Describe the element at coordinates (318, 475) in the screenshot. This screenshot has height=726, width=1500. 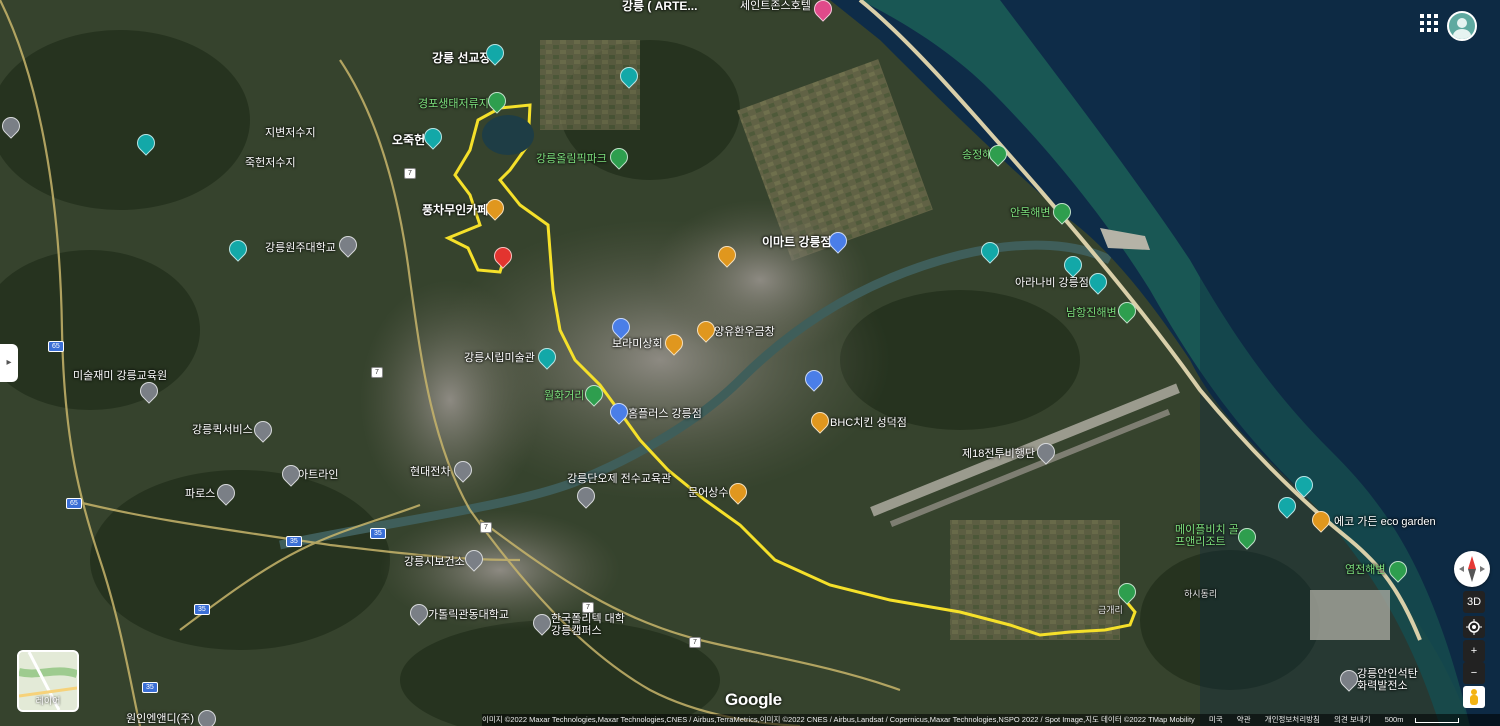
I see `label-atrine: 아트라인` at that location.